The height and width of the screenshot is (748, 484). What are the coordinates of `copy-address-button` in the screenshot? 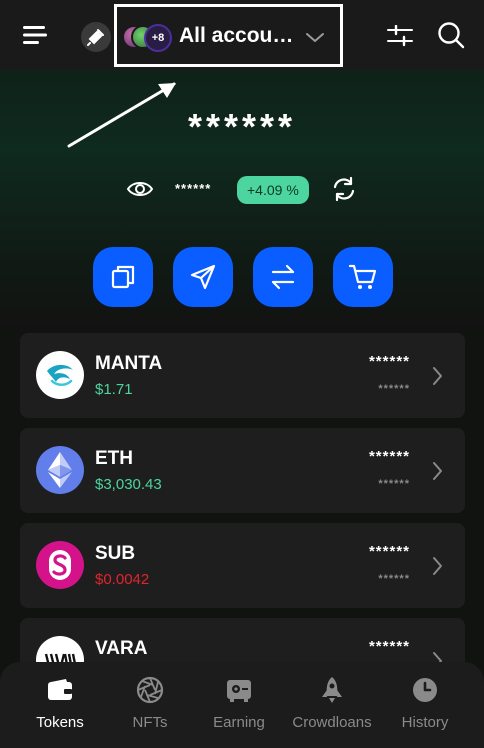 It's located at (123, 277).